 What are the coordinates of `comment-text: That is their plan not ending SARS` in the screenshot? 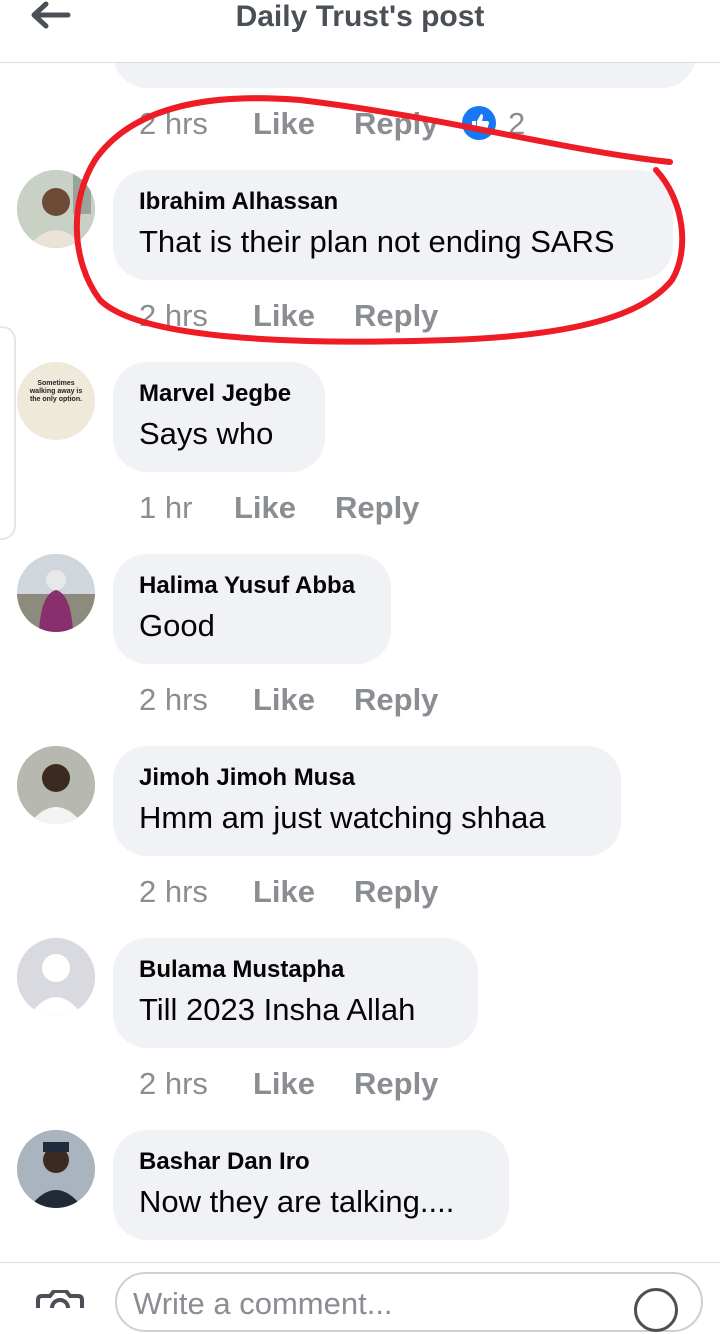 It's located at (377, 241).